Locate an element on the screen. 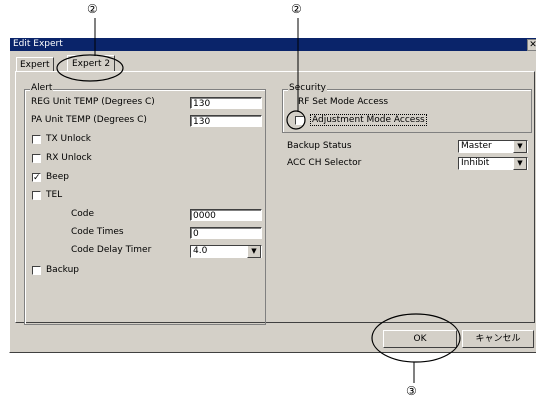 This screenshot has height=399, width=536. adjustment-mode-checkbox is located at coordinates (299, 120).